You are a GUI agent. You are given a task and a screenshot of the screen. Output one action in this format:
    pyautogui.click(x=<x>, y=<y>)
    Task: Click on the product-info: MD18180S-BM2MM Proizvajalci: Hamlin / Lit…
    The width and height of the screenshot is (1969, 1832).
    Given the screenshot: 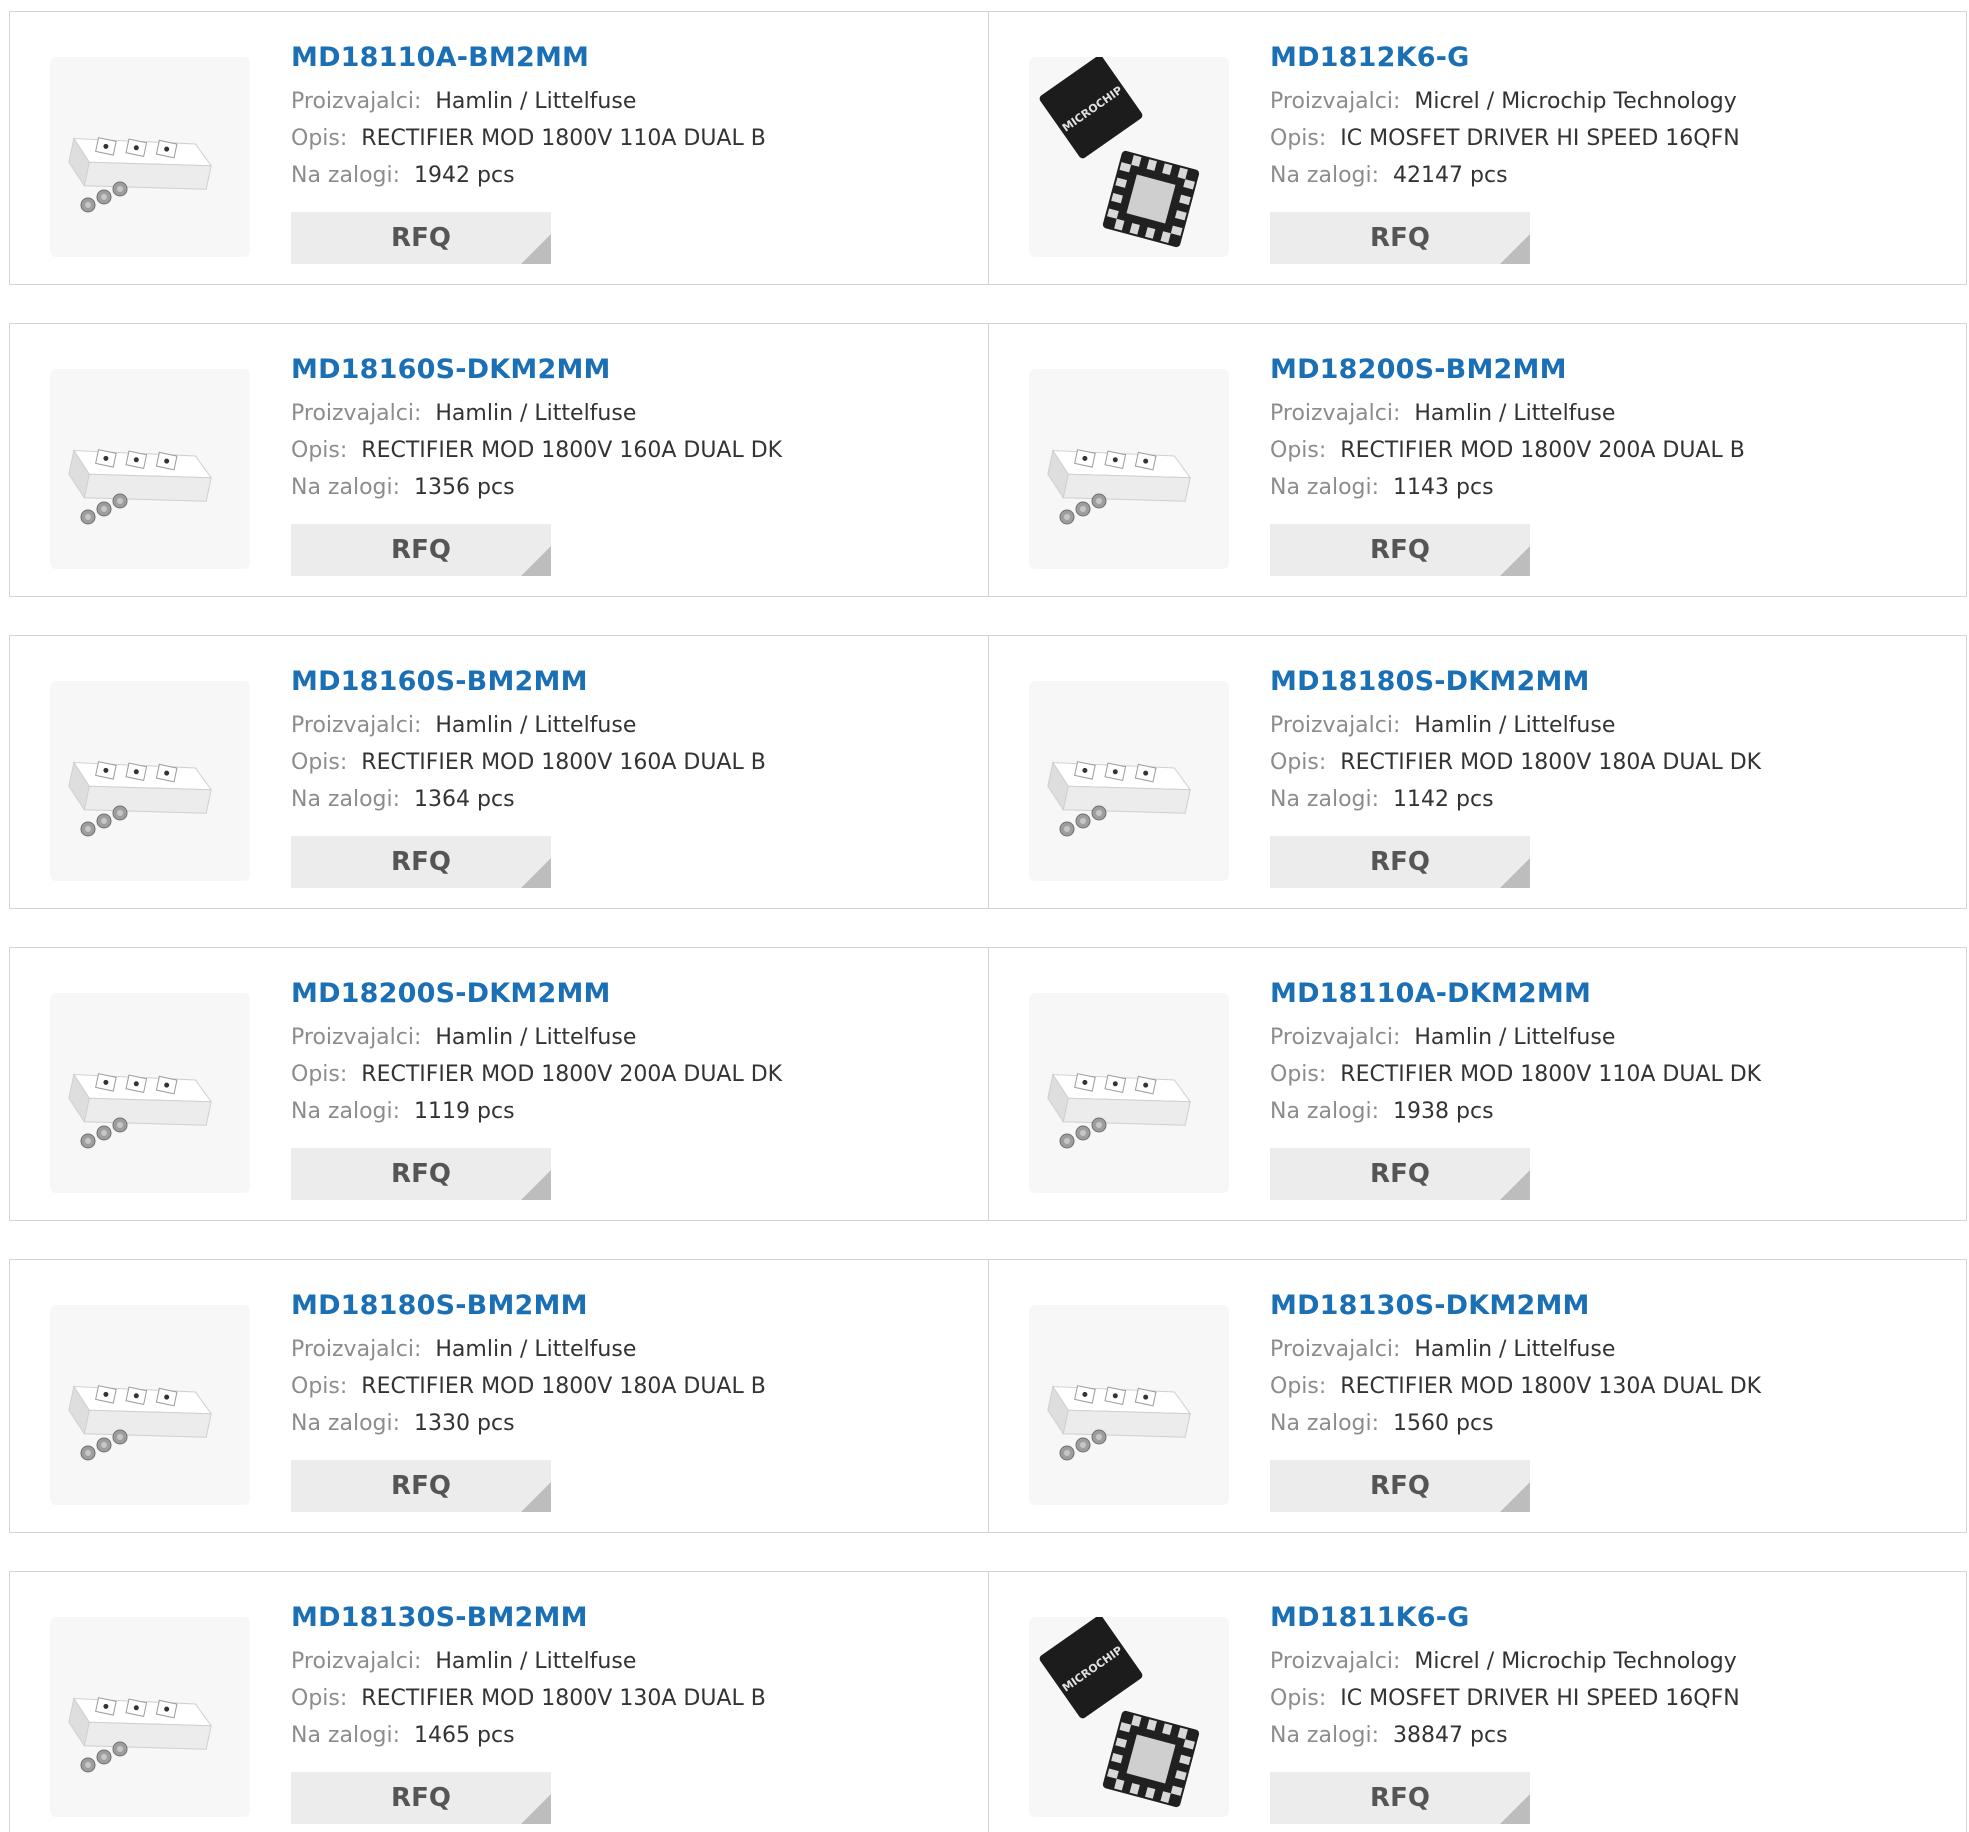 What is the action you would take?
    pyautogui.click(x=629, y=1363)
    